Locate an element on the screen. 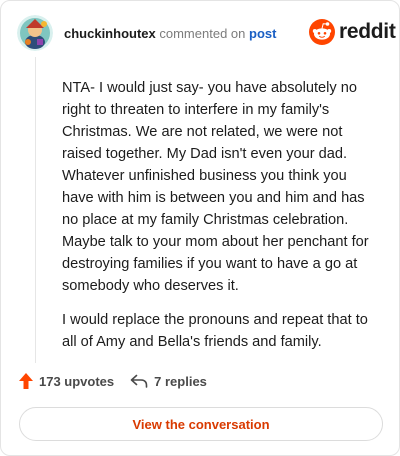 This screenshot has width=400, height=456. avatar is located at coordinates (35, 33).